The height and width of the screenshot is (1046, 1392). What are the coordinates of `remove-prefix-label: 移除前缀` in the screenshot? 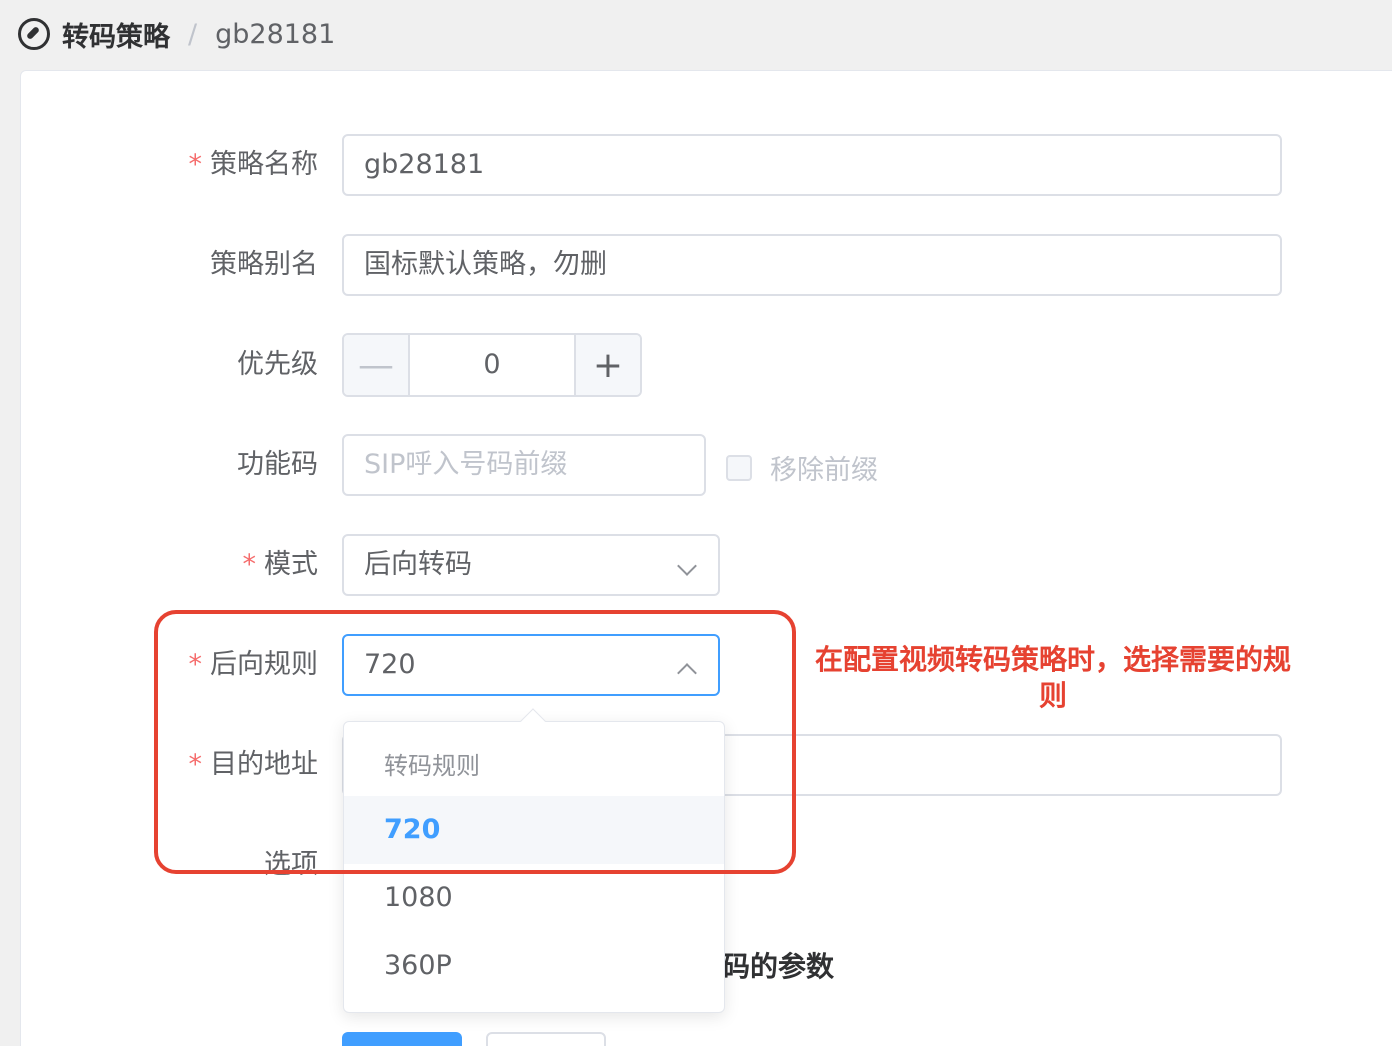 It's located at (824, 470).